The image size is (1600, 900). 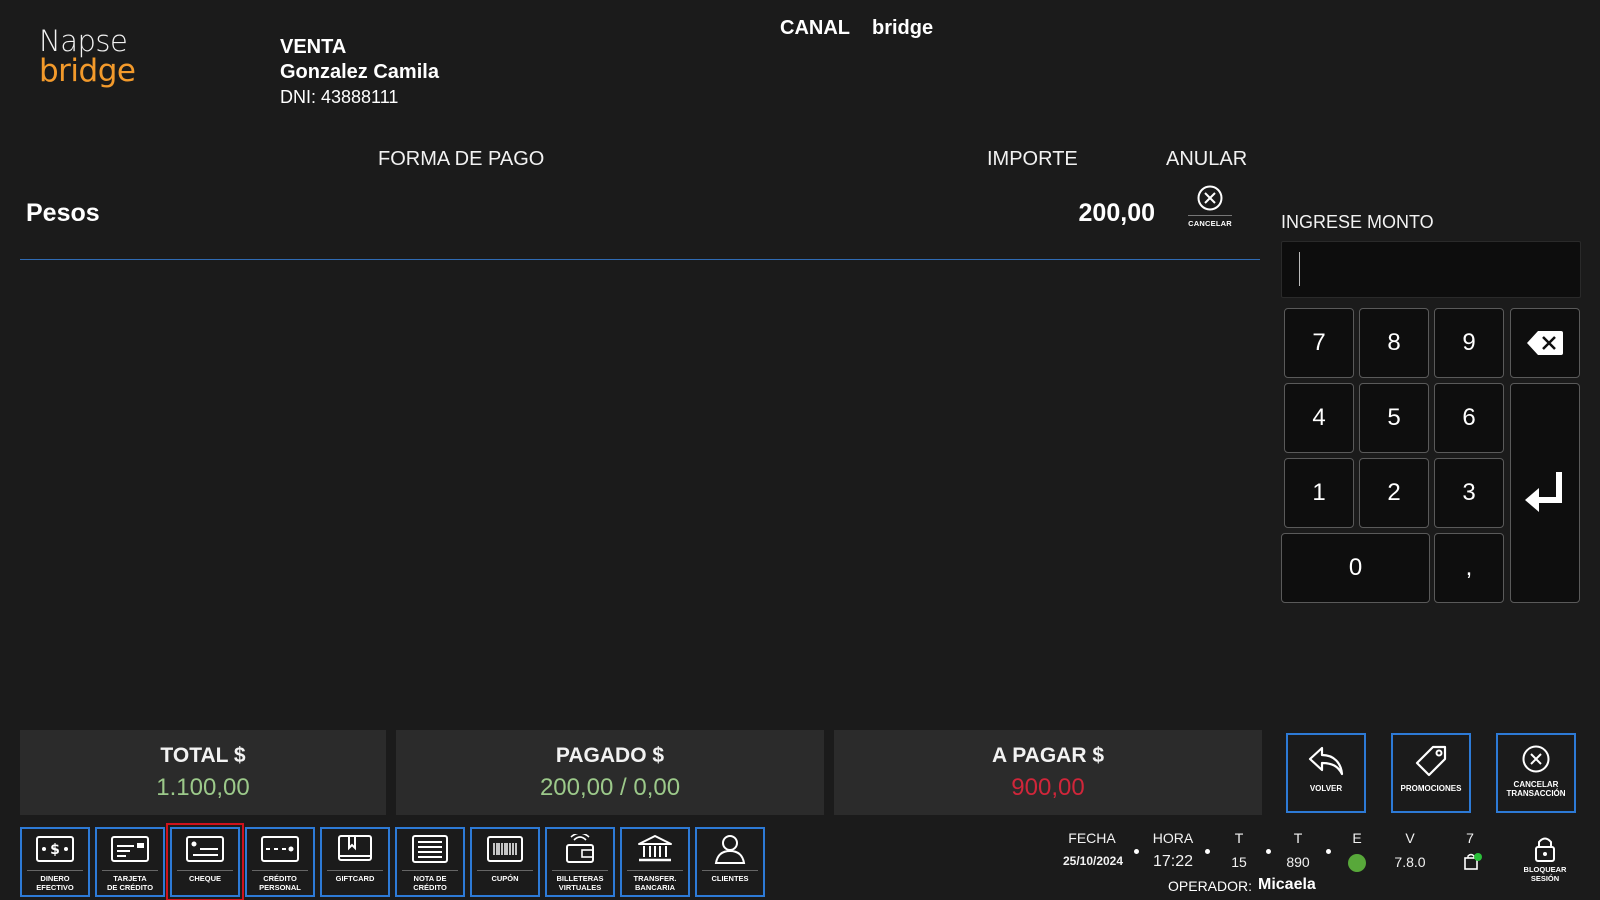 I want to click on virtual-wallets-button: BILLETERAS VIRTUALES, so click(x=580, y=862).